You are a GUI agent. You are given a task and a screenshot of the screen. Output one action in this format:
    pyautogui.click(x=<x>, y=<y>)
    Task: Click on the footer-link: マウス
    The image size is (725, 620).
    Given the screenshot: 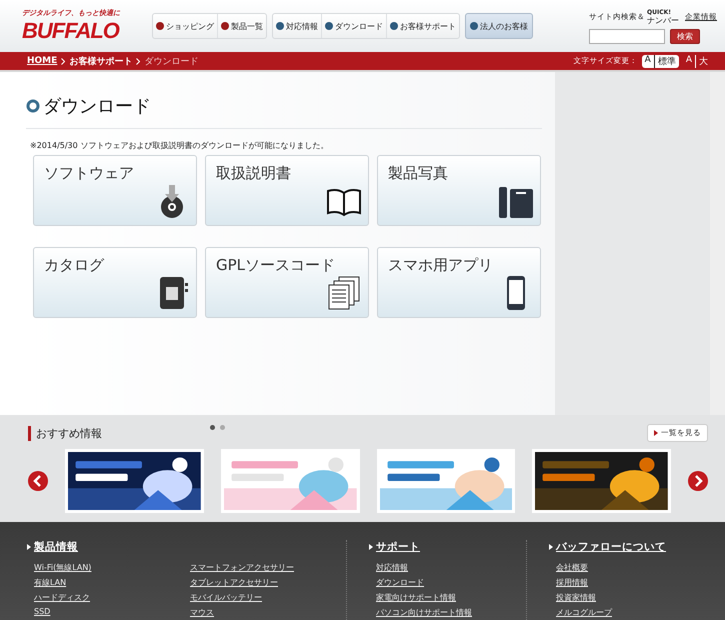 What is the action you would take?
    pyautogui.click(x=268, y=612)
    